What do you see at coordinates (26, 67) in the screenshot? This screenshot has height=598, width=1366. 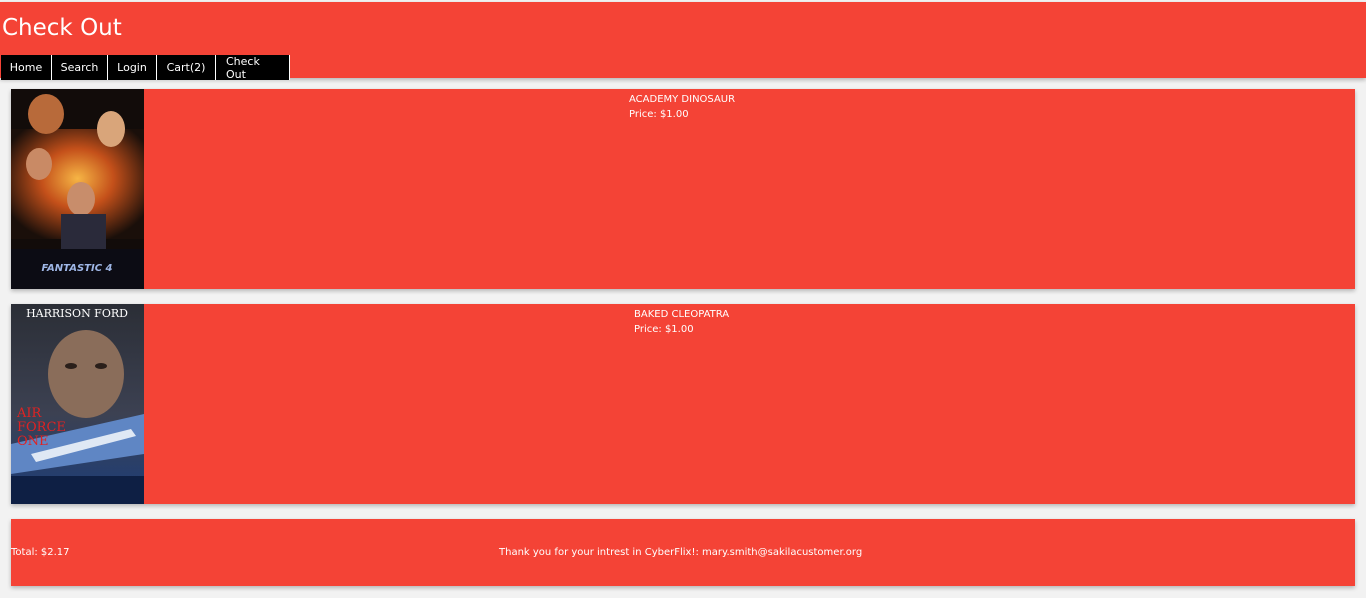 I see `nav-home: Home` at bounding box center [26, 67].